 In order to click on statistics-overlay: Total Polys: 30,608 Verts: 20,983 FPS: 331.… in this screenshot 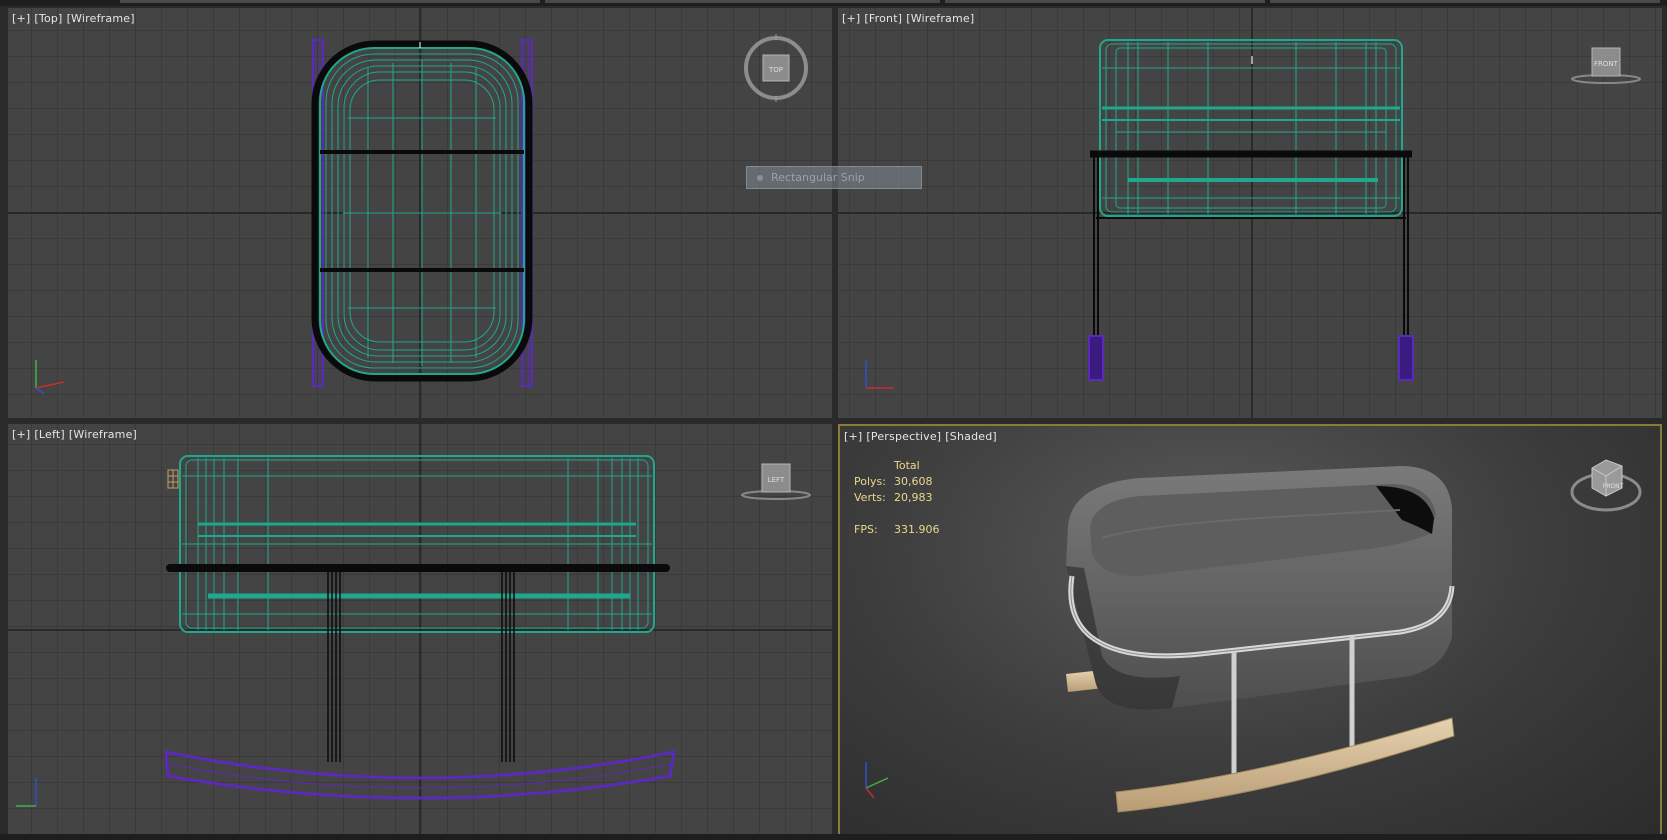, I will do `click(897, 498)`.